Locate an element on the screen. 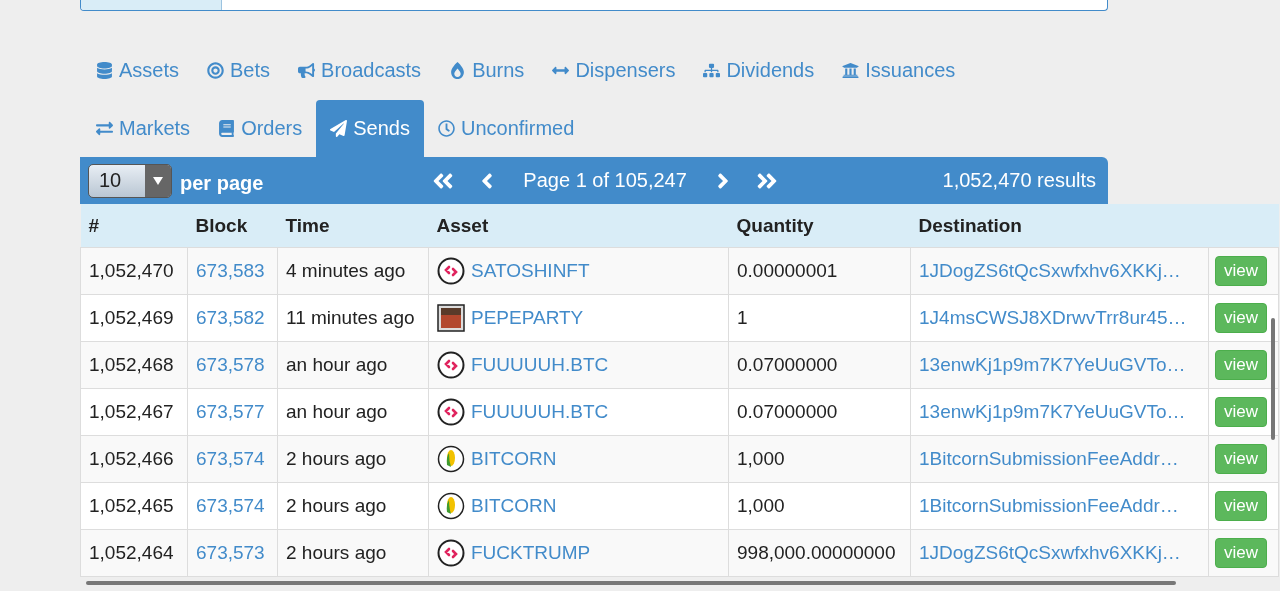  per-page-select: 10 is located at coordinates (130, 180).